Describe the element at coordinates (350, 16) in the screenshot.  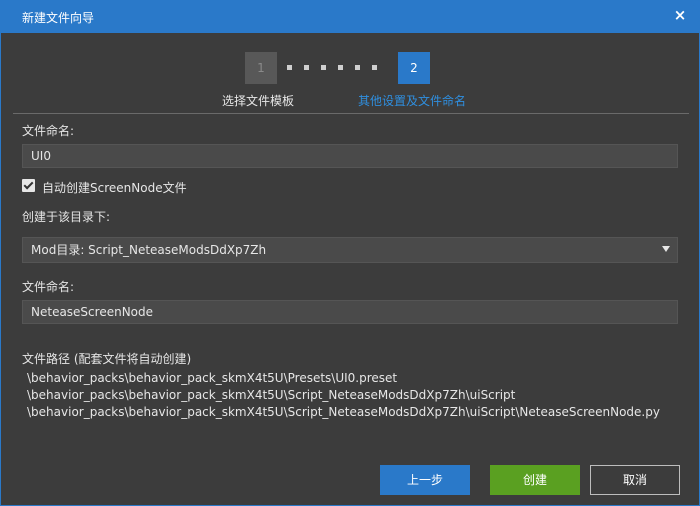
I see `title-bar: 新建文件向导 ×` at that location.